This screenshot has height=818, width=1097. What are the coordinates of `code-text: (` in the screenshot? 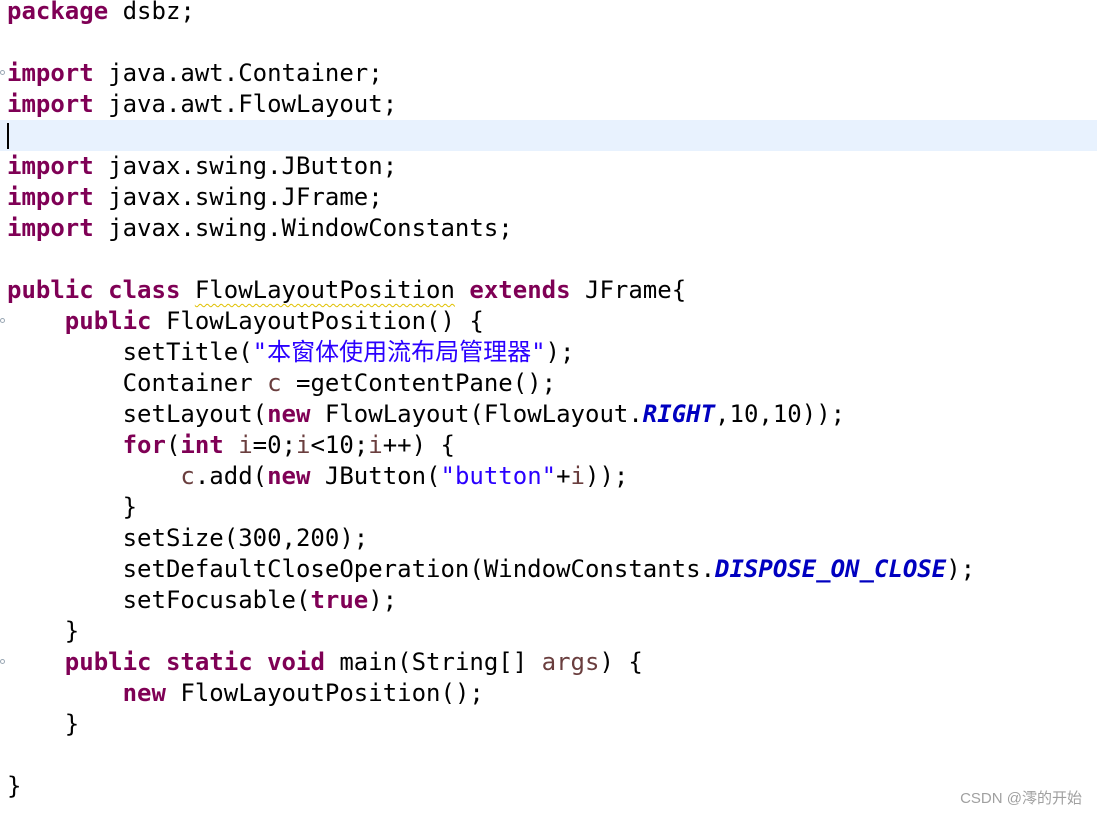 It's located at (173, 445).